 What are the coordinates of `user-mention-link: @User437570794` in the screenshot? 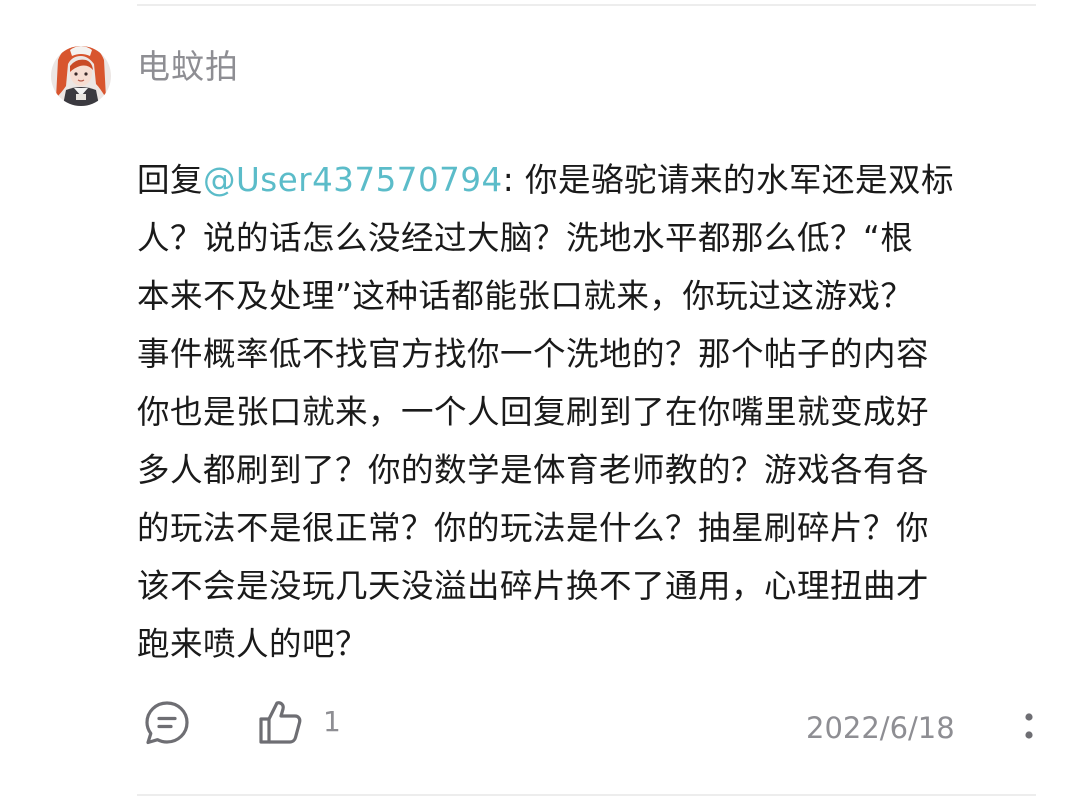 It's located at (353, 180).